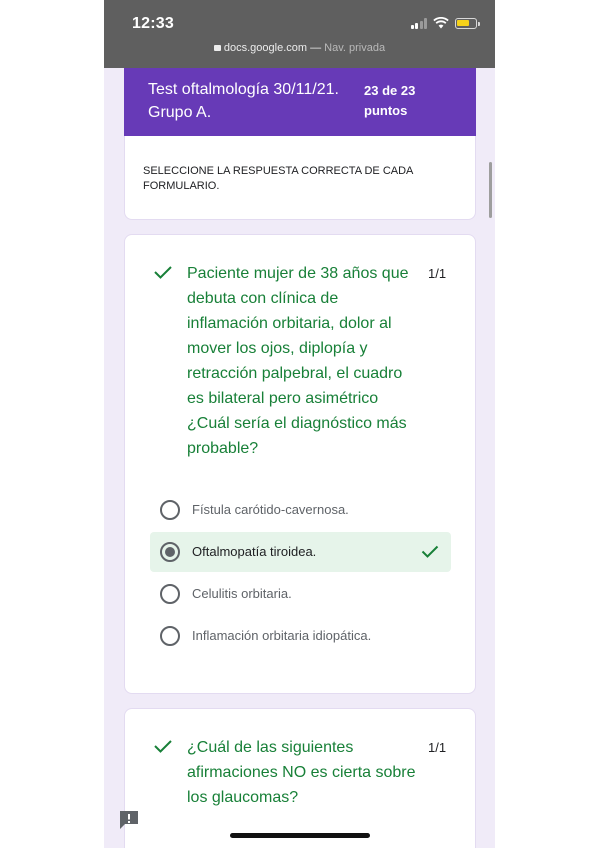  I want to click on url-text: docs.google.com, so click(265, 48).